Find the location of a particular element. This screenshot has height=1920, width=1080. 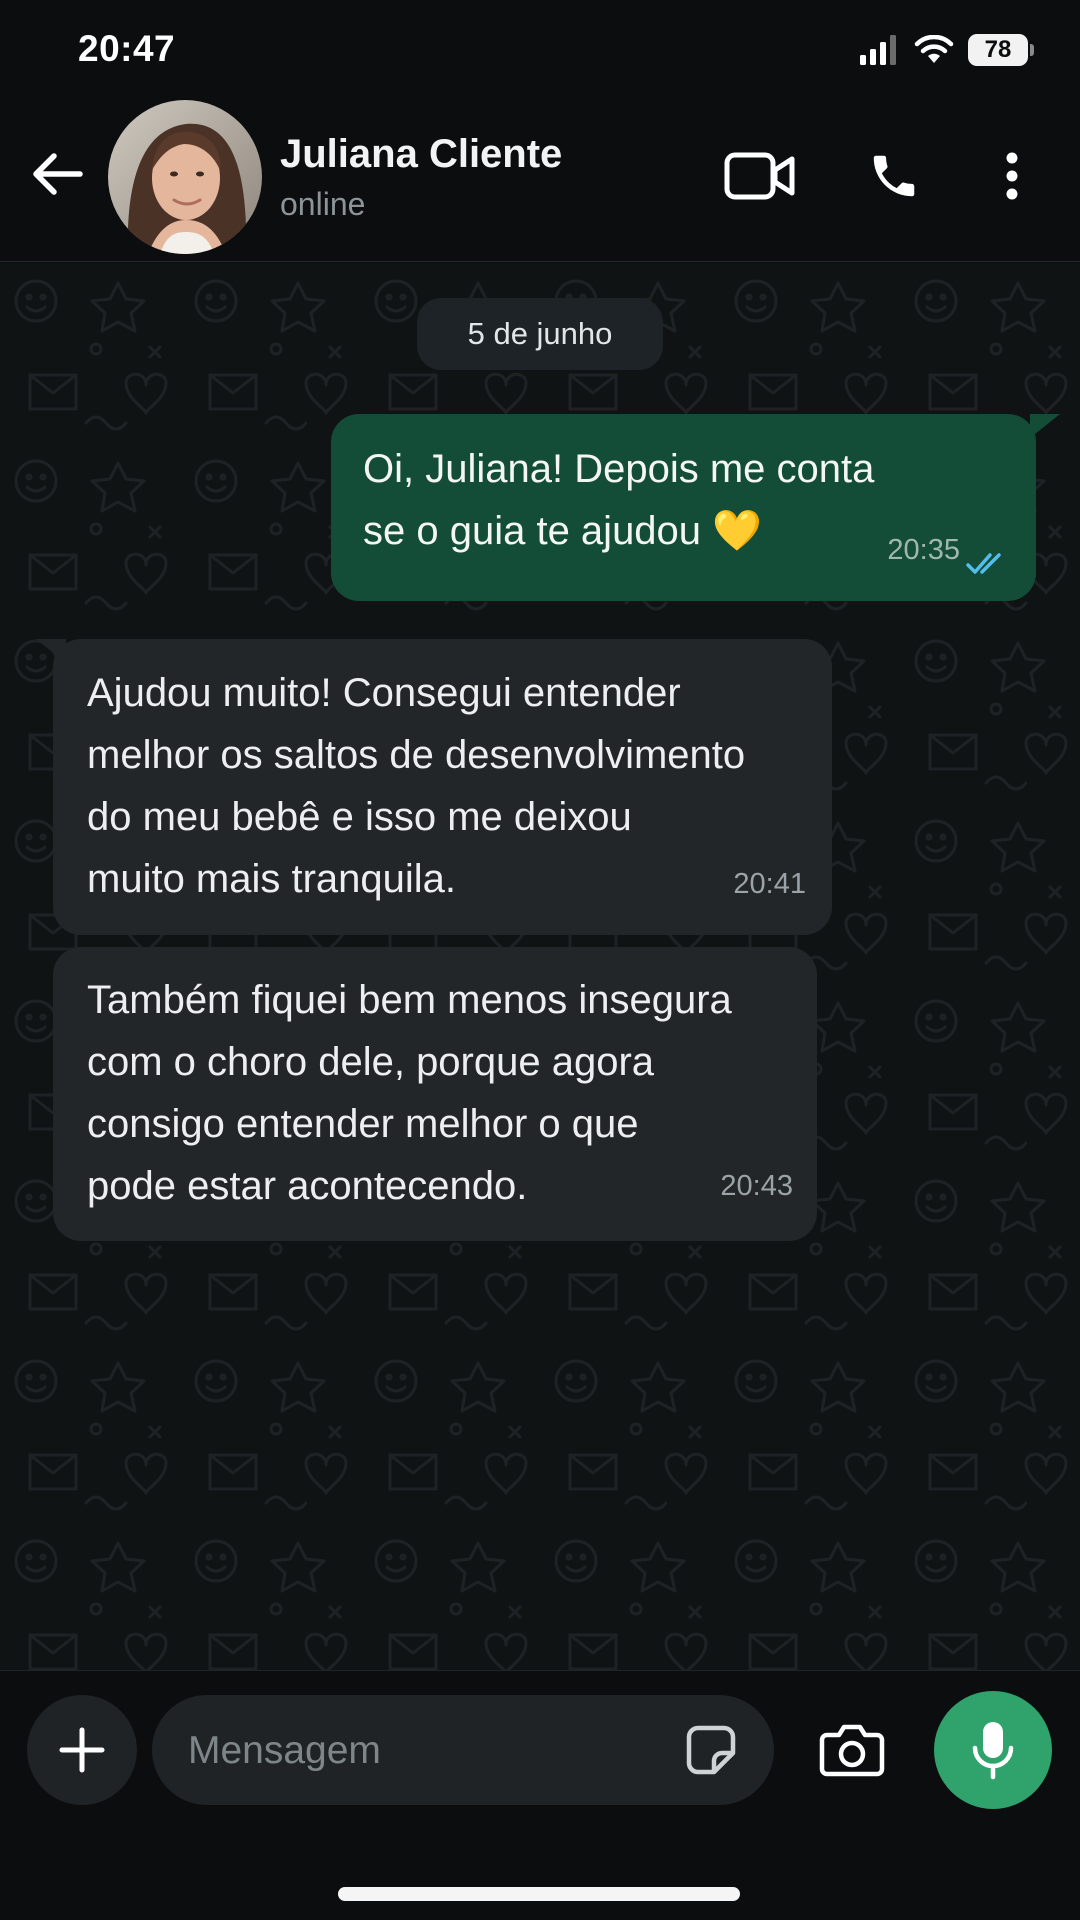

status-time: 20:47 is located at coordinates (127, 48).